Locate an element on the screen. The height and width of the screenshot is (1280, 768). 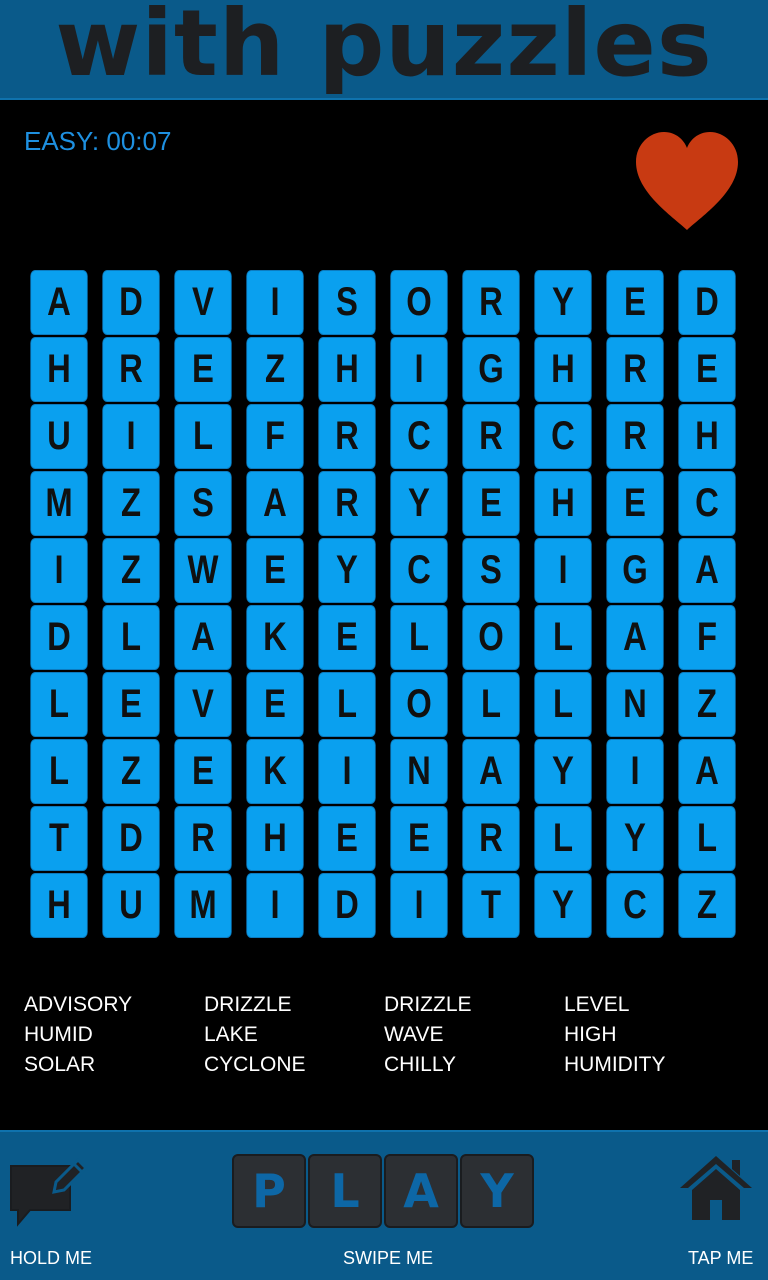
play-letter-tile: P is located at coordinates (269, 1191).